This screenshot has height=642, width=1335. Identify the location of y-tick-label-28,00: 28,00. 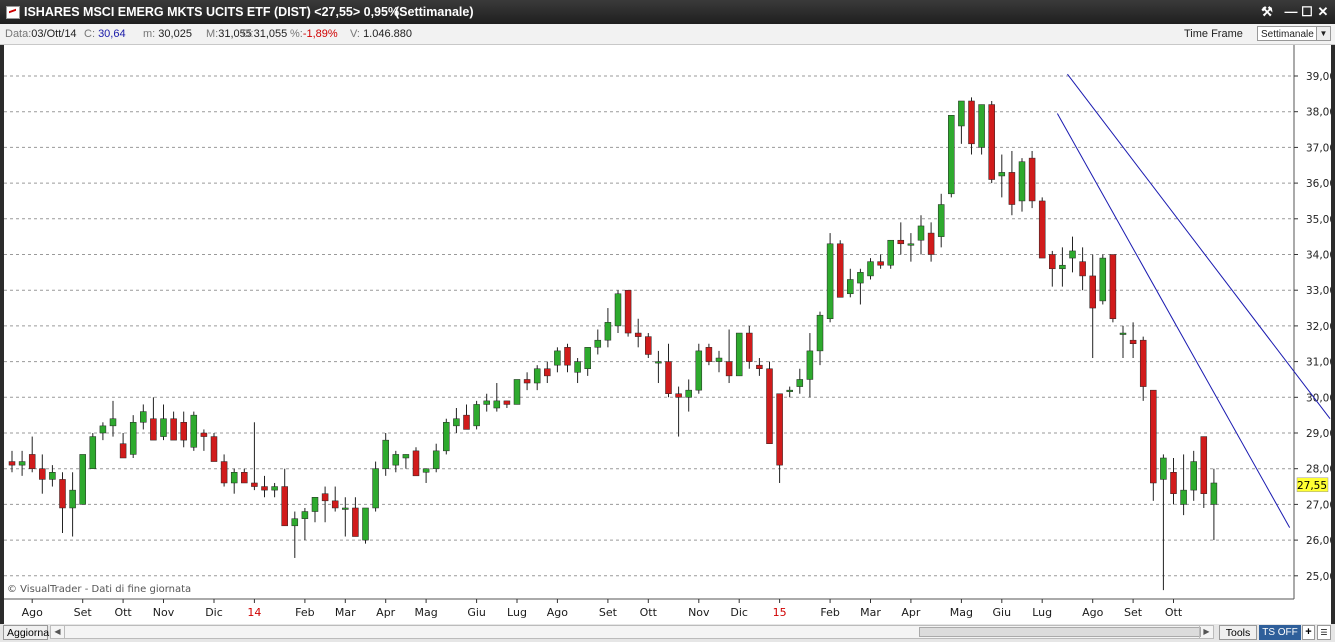
(1318, 470).